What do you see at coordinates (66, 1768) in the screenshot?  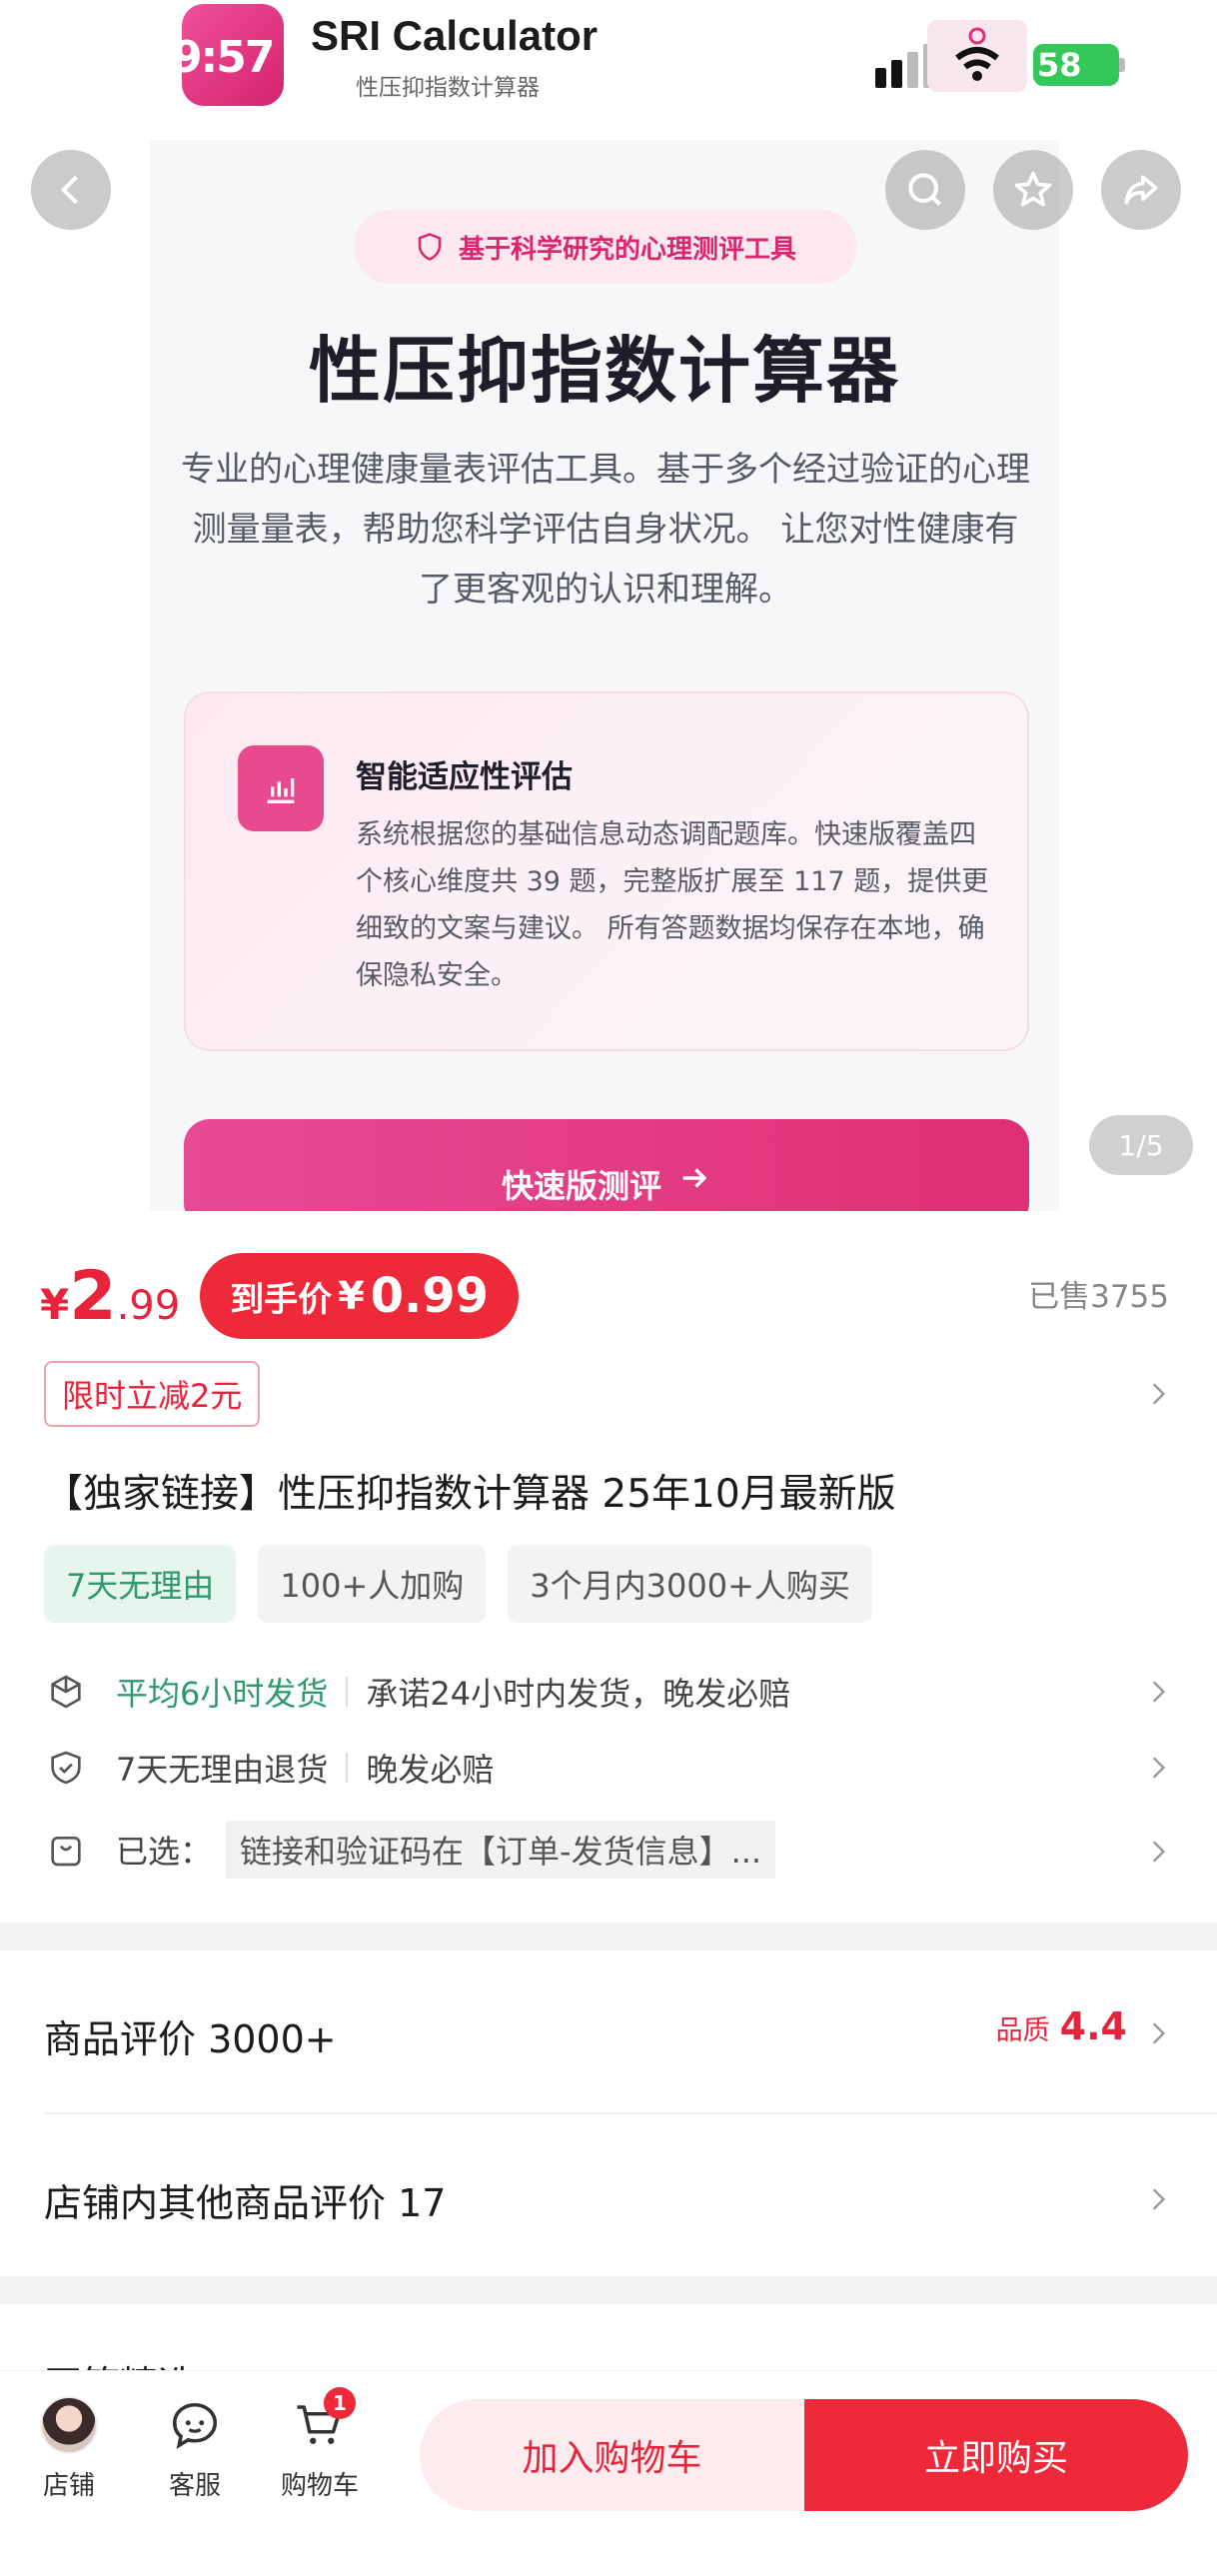 I see `shield-check-icon` at bounding box center [66, 1768].